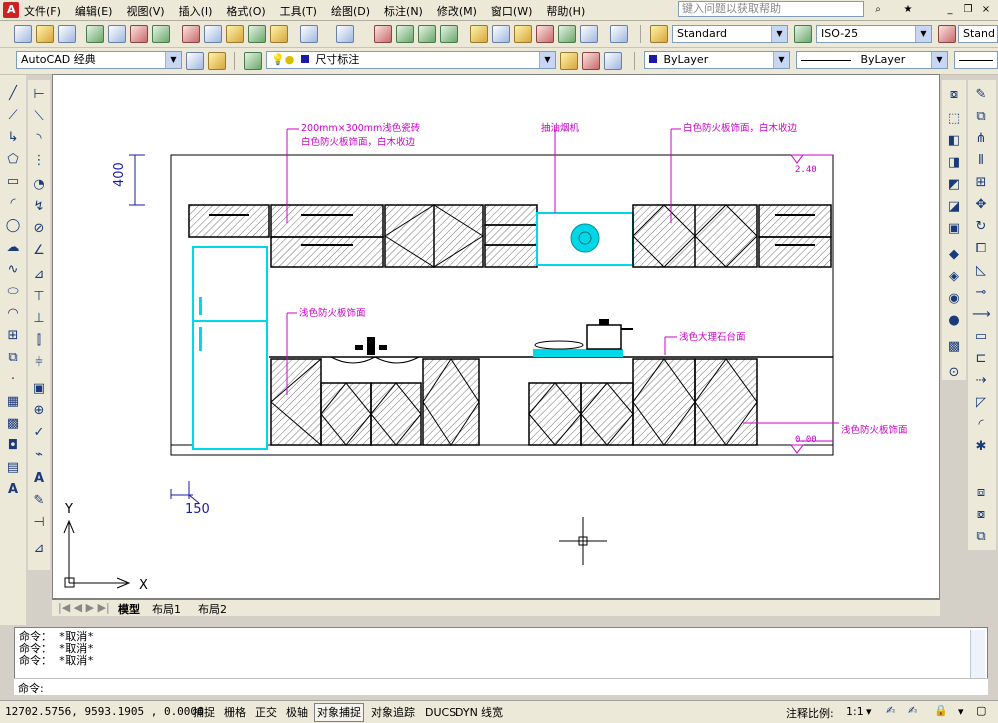  Describe the element at coordinates (492, 712) in the screenshot. I see `lineweight-toggle: 线宽` at that location.